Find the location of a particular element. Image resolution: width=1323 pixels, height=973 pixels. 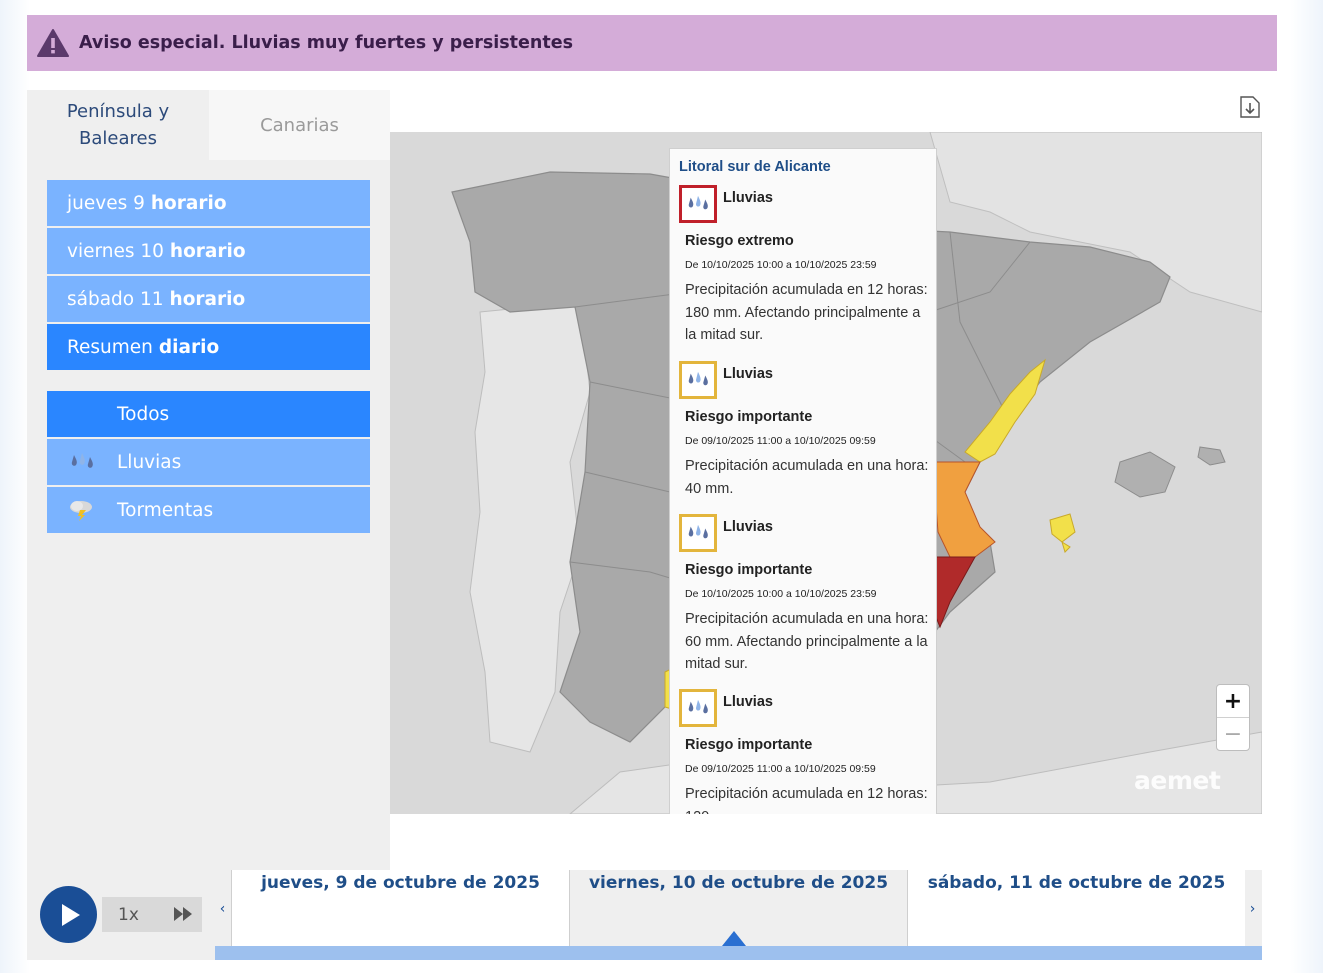

zoom-control: + − is located at coordinates (1233, 717).